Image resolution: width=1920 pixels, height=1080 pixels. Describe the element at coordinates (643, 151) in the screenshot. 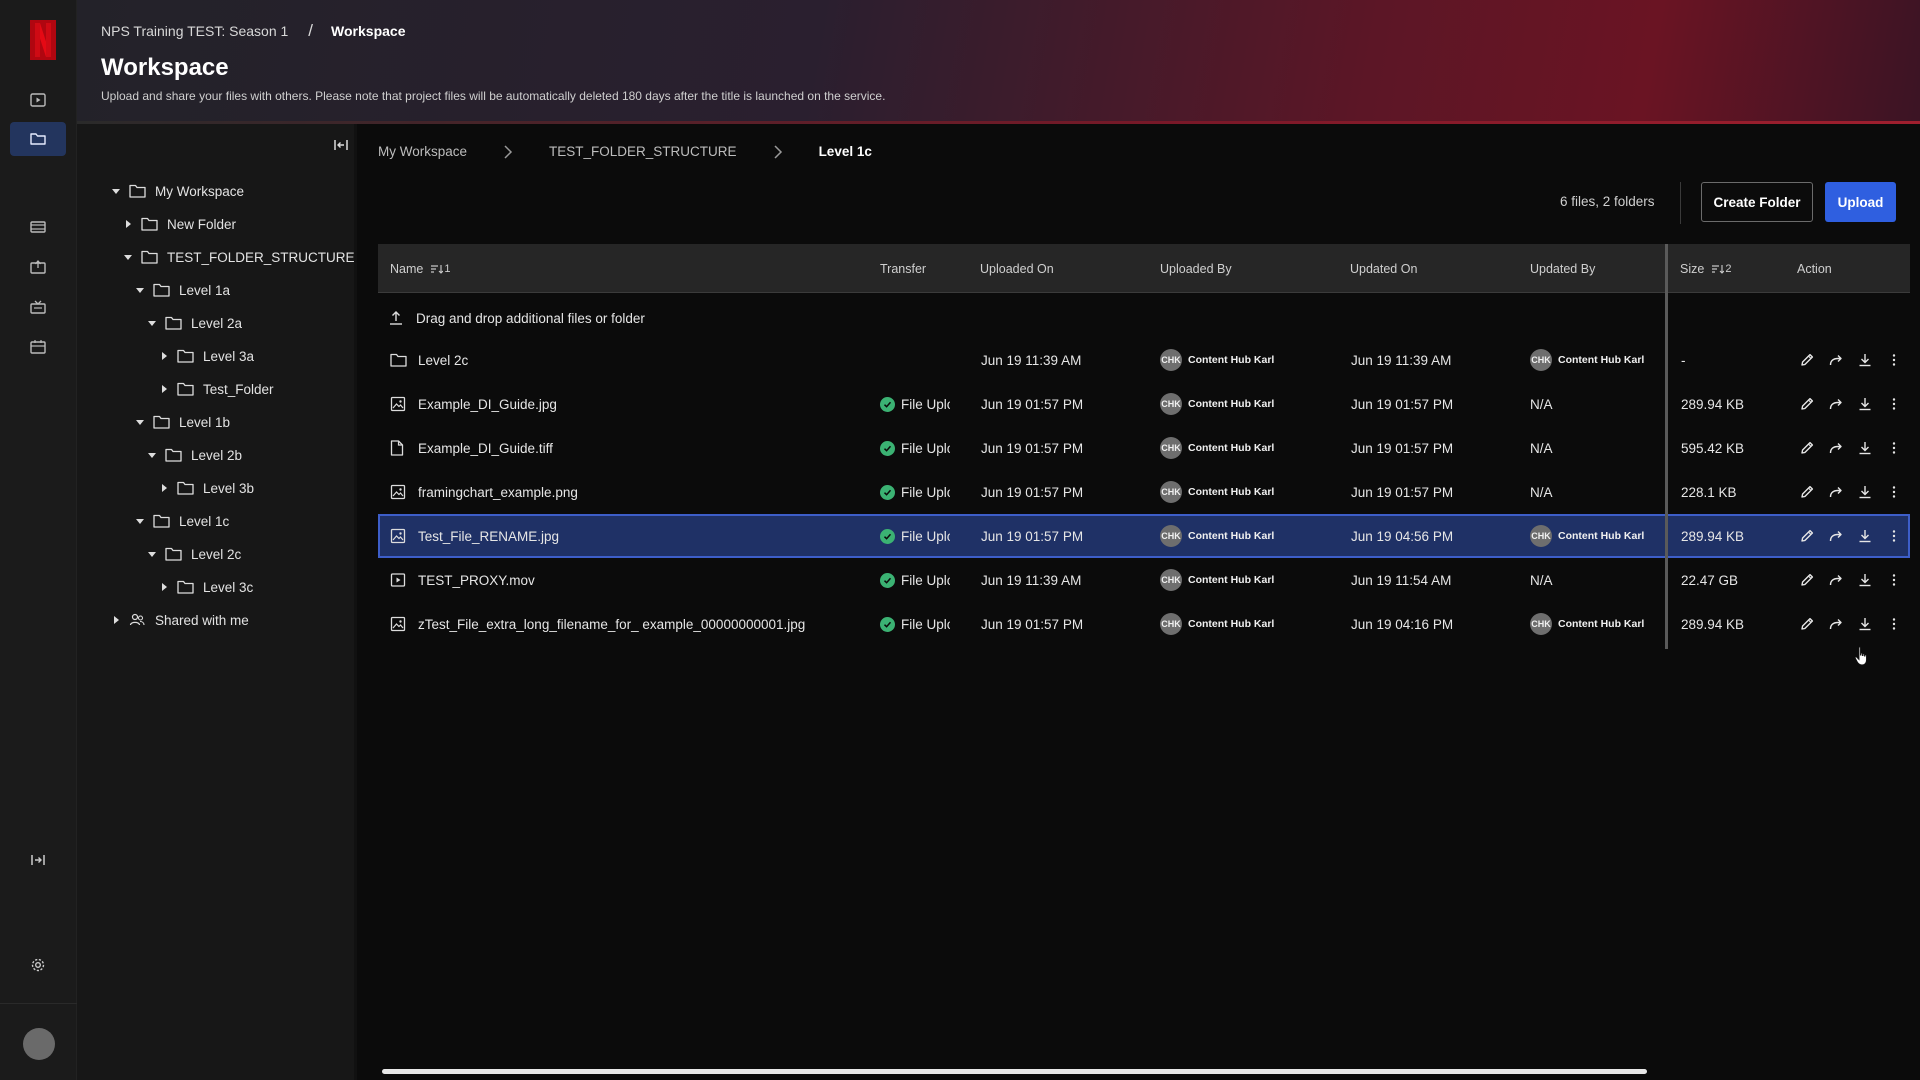

I see `breadcrumb-test-folder-structure: TEST_FOLDER_STRUCTURE` at that location.